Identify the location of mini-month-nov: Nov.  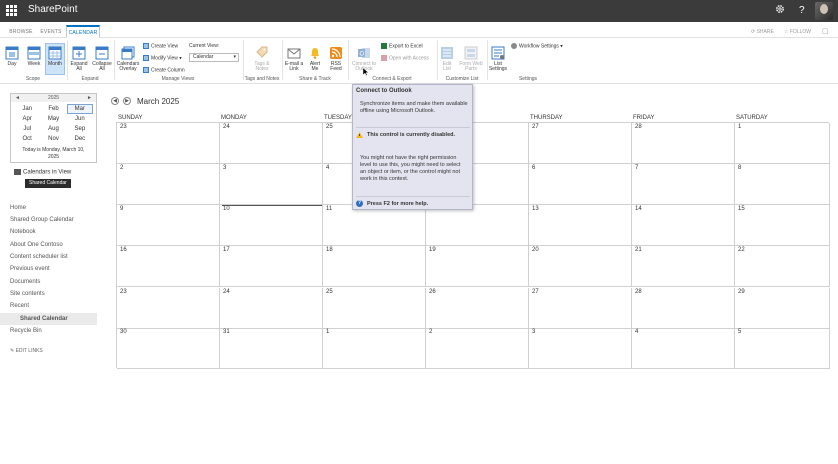
(53, 139).